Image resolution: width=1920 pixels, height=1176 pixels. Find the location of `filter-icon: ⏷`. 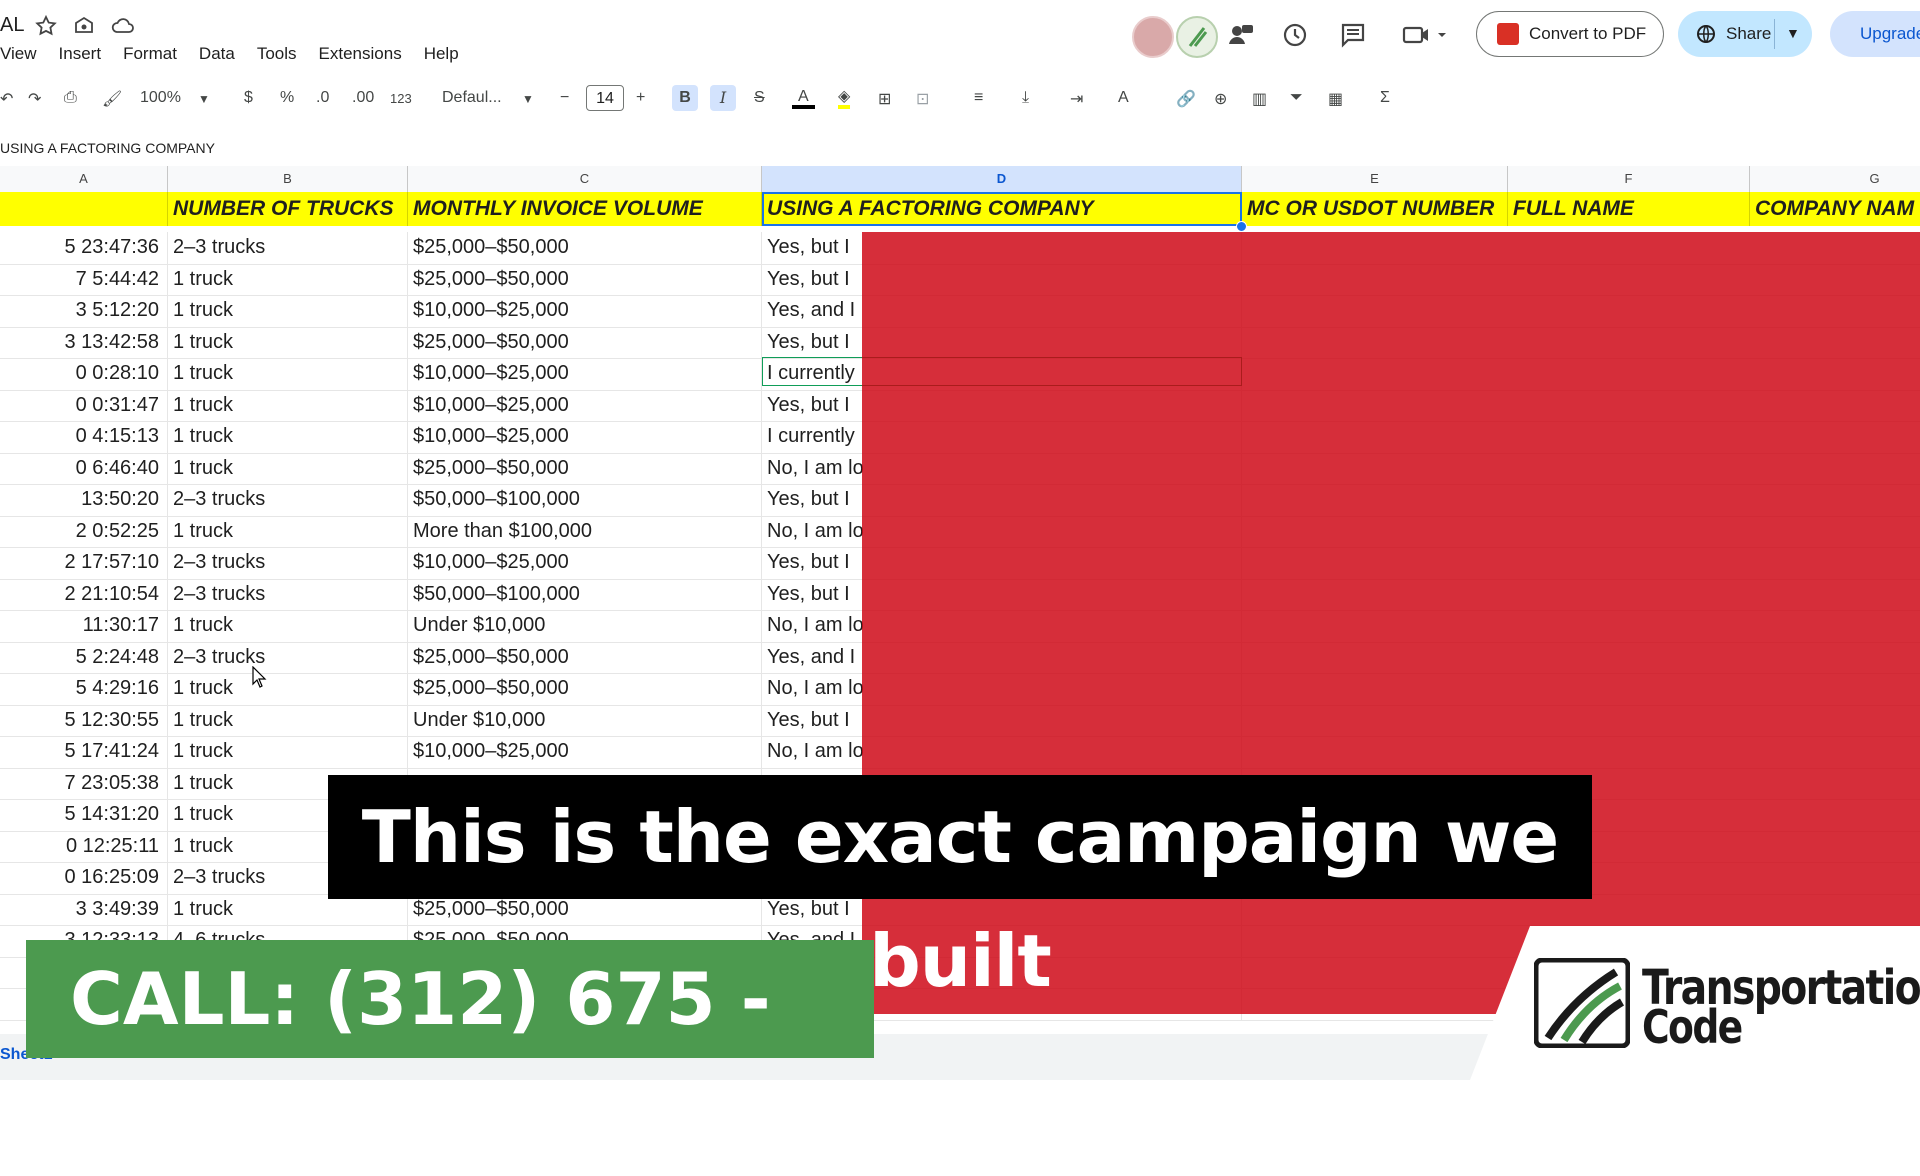

filter-icon: ⏷ is located at coordinates (1296, 98).